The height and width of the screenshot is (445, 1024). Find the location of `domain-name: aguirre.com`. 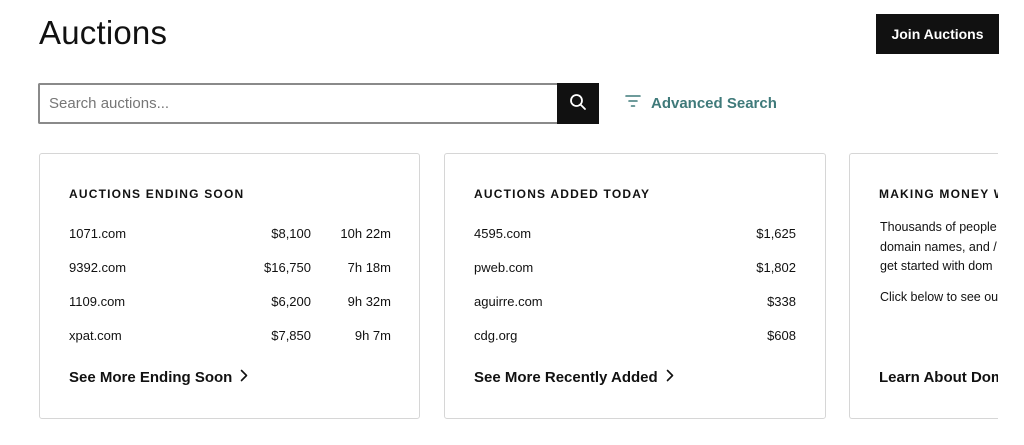

domain-name: aguirre.com is located at coordinates (508, 301).